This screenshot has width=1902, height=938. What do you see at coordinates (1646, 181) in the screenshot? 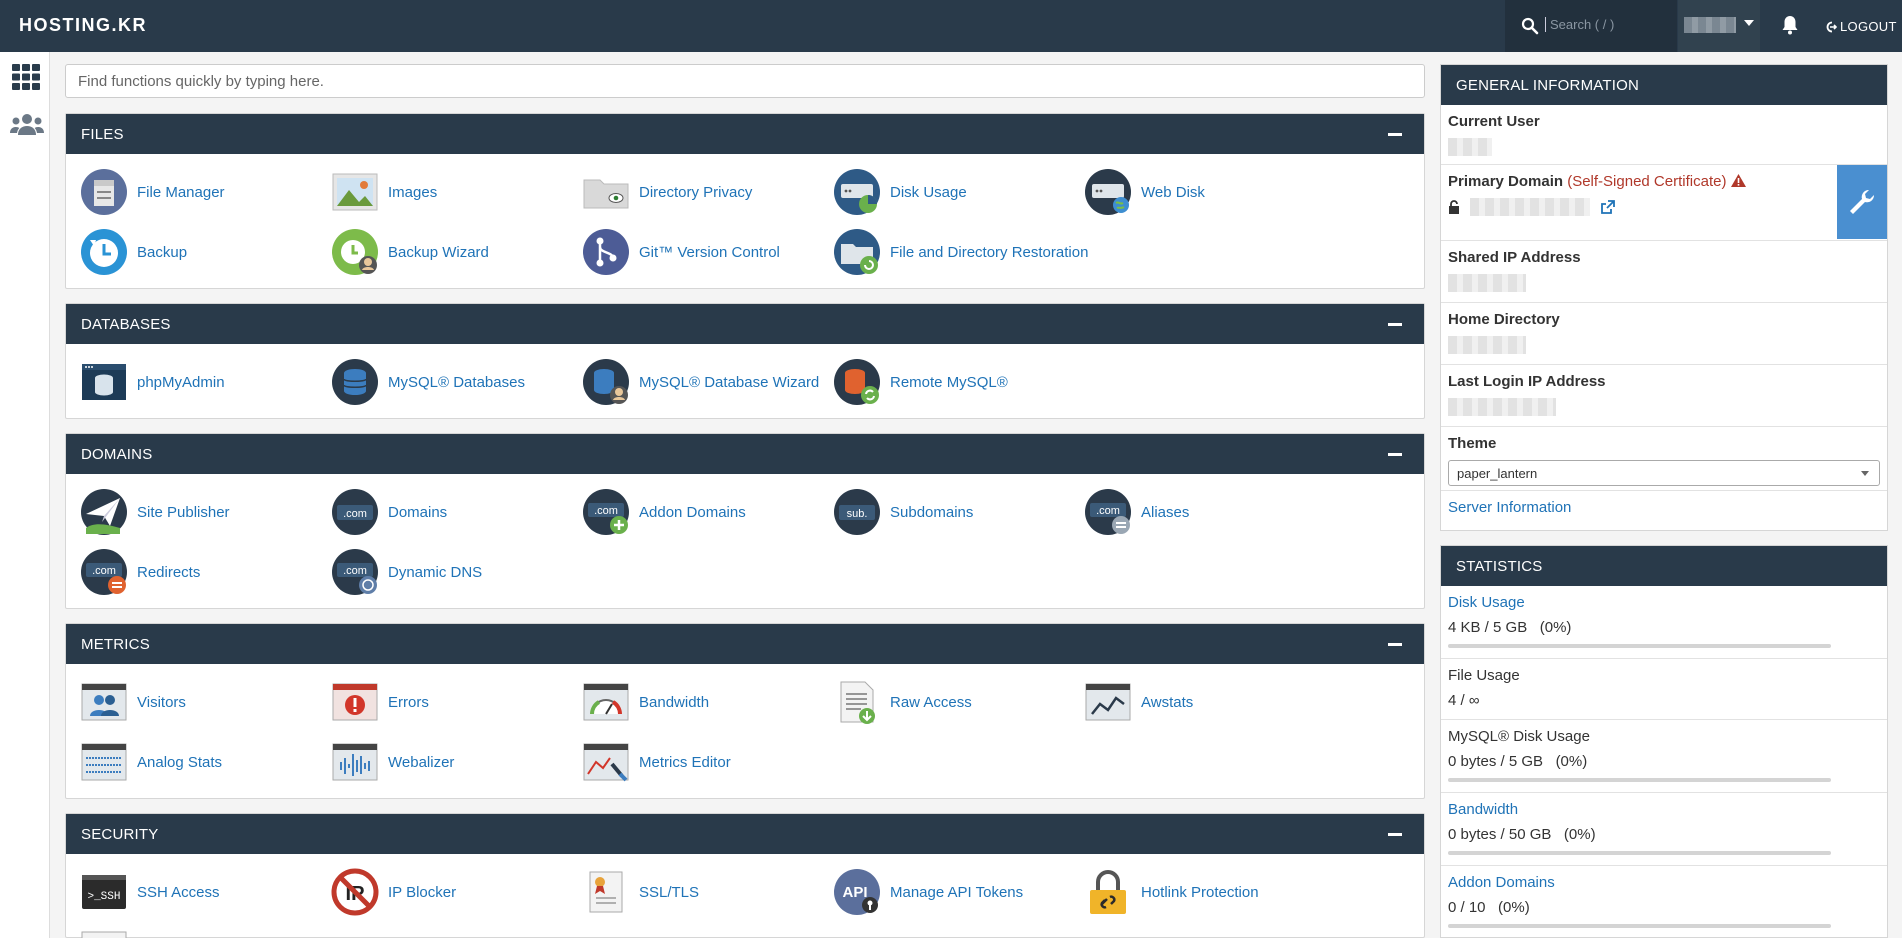
I see `self-signed-warning: (Self-Signed Certificate)` at bounding box center [1646, 181].